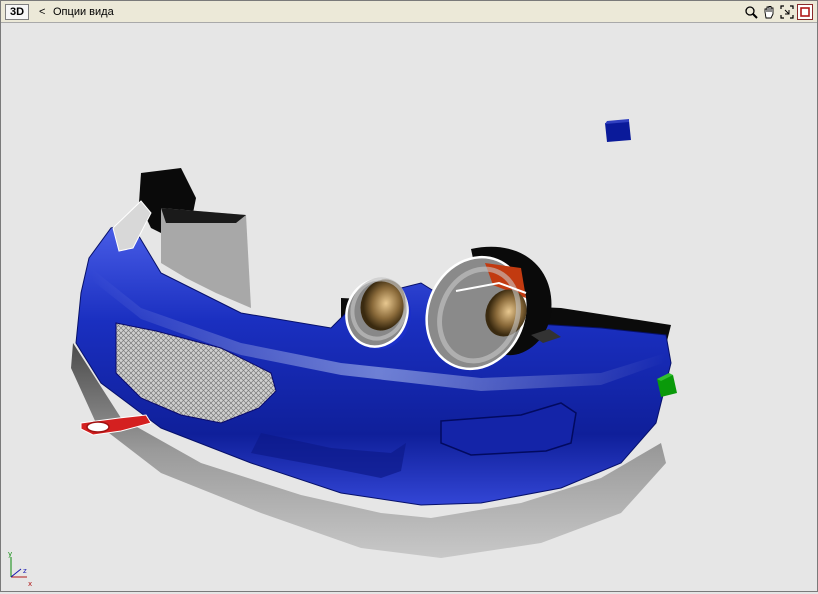 Image resolution: width=818 pixels, height=594 pixels. Describe the element at coordinates (10, 554) in the screenshot. I see `axis-y-label: y` at that location.